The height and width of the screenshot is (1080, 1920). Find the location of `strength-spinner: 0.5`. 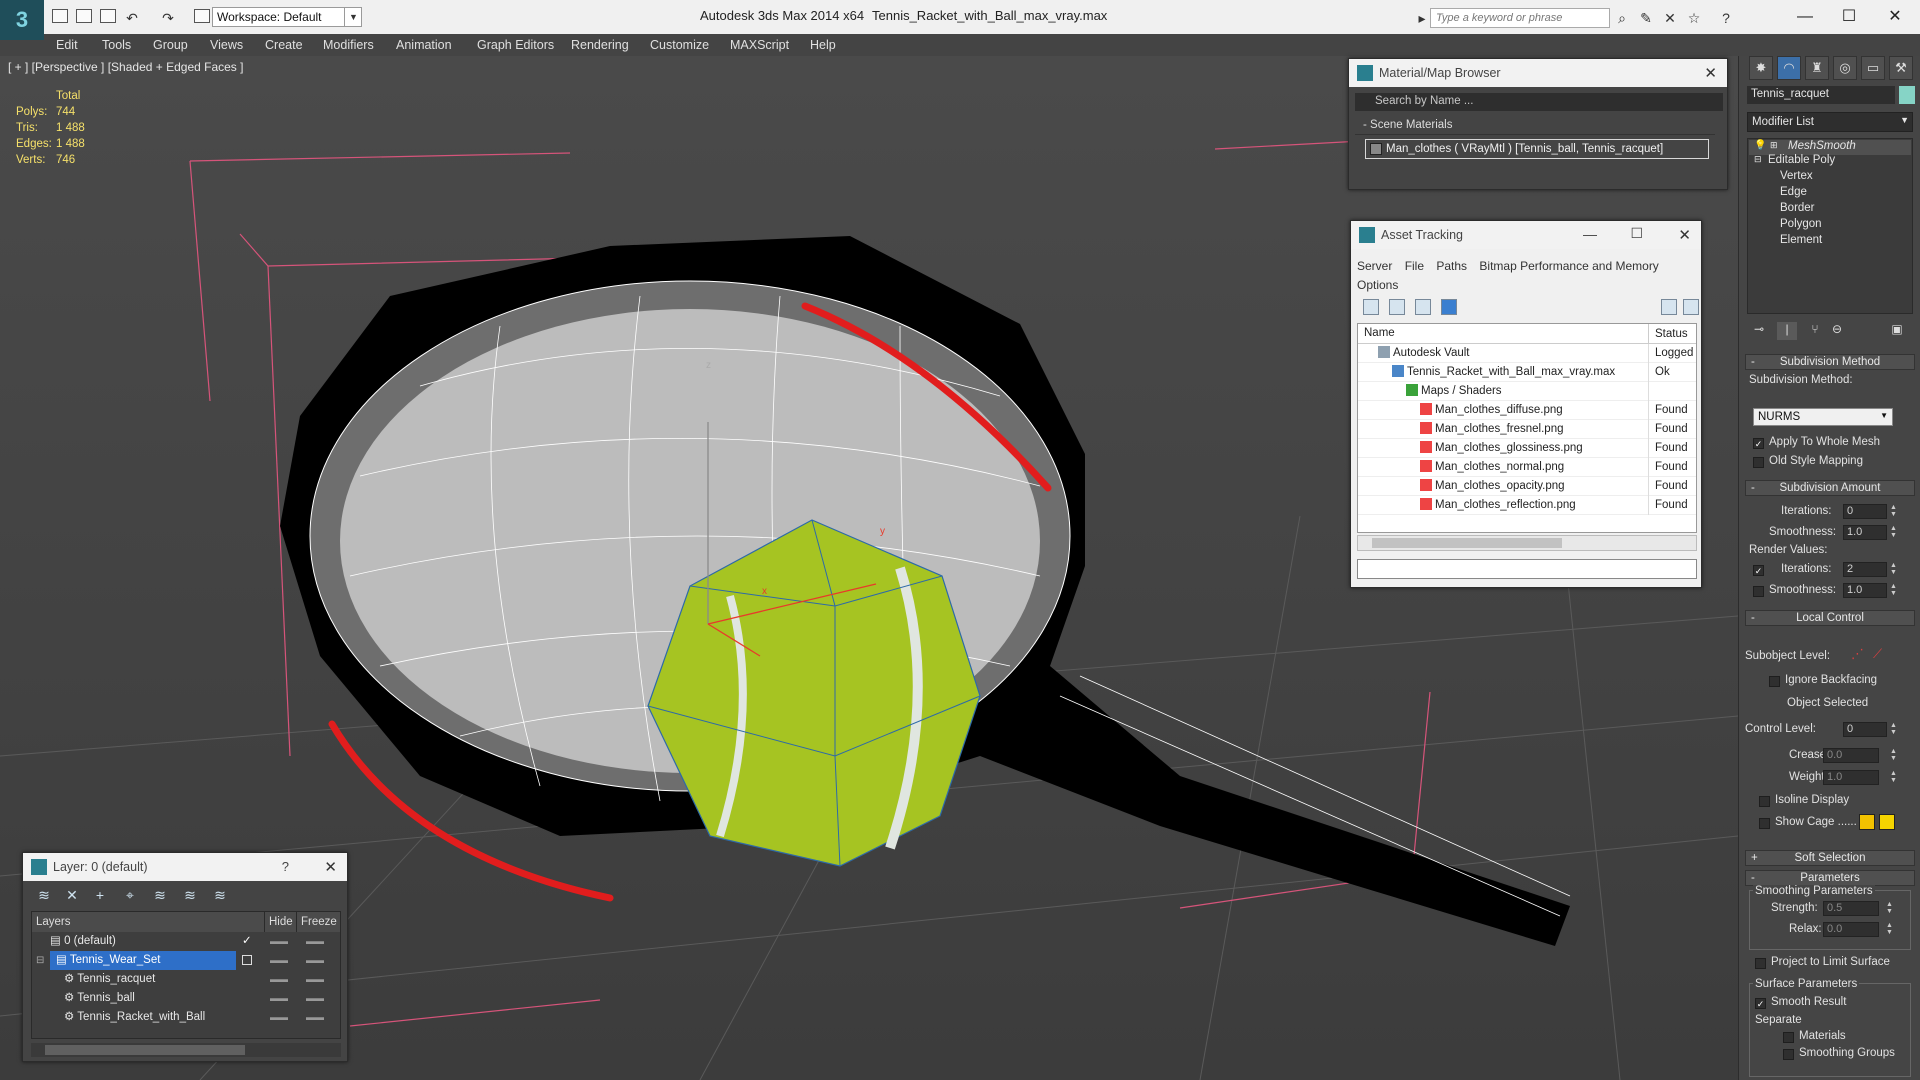

strength-spinner: 0.5 is located at coordinates (1851, 908).